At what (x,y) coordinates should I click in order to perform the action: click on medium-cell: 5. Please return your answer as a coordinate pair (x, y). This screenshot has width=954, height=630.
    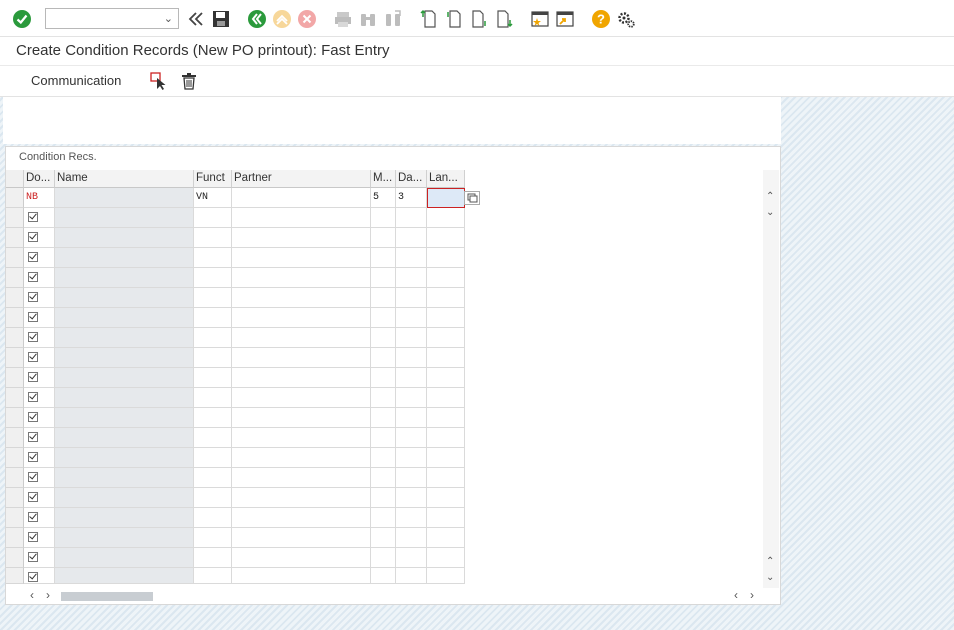
    Looking at the image, I should click on (383, 198).